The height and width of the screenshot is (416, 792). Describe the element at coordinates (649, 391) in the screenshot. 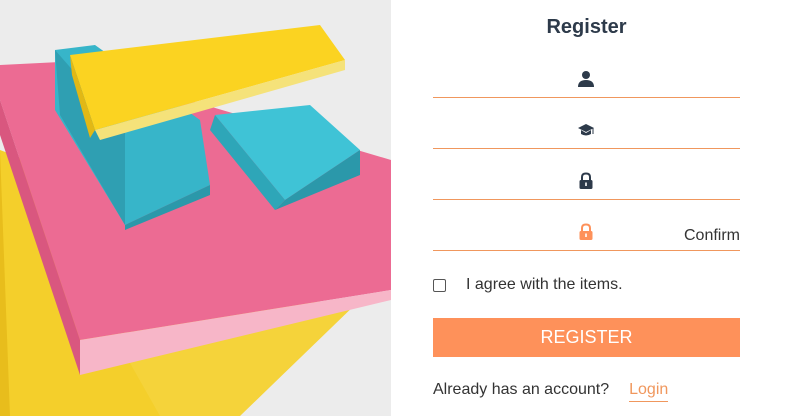

I see `login-link: Login` at that location.